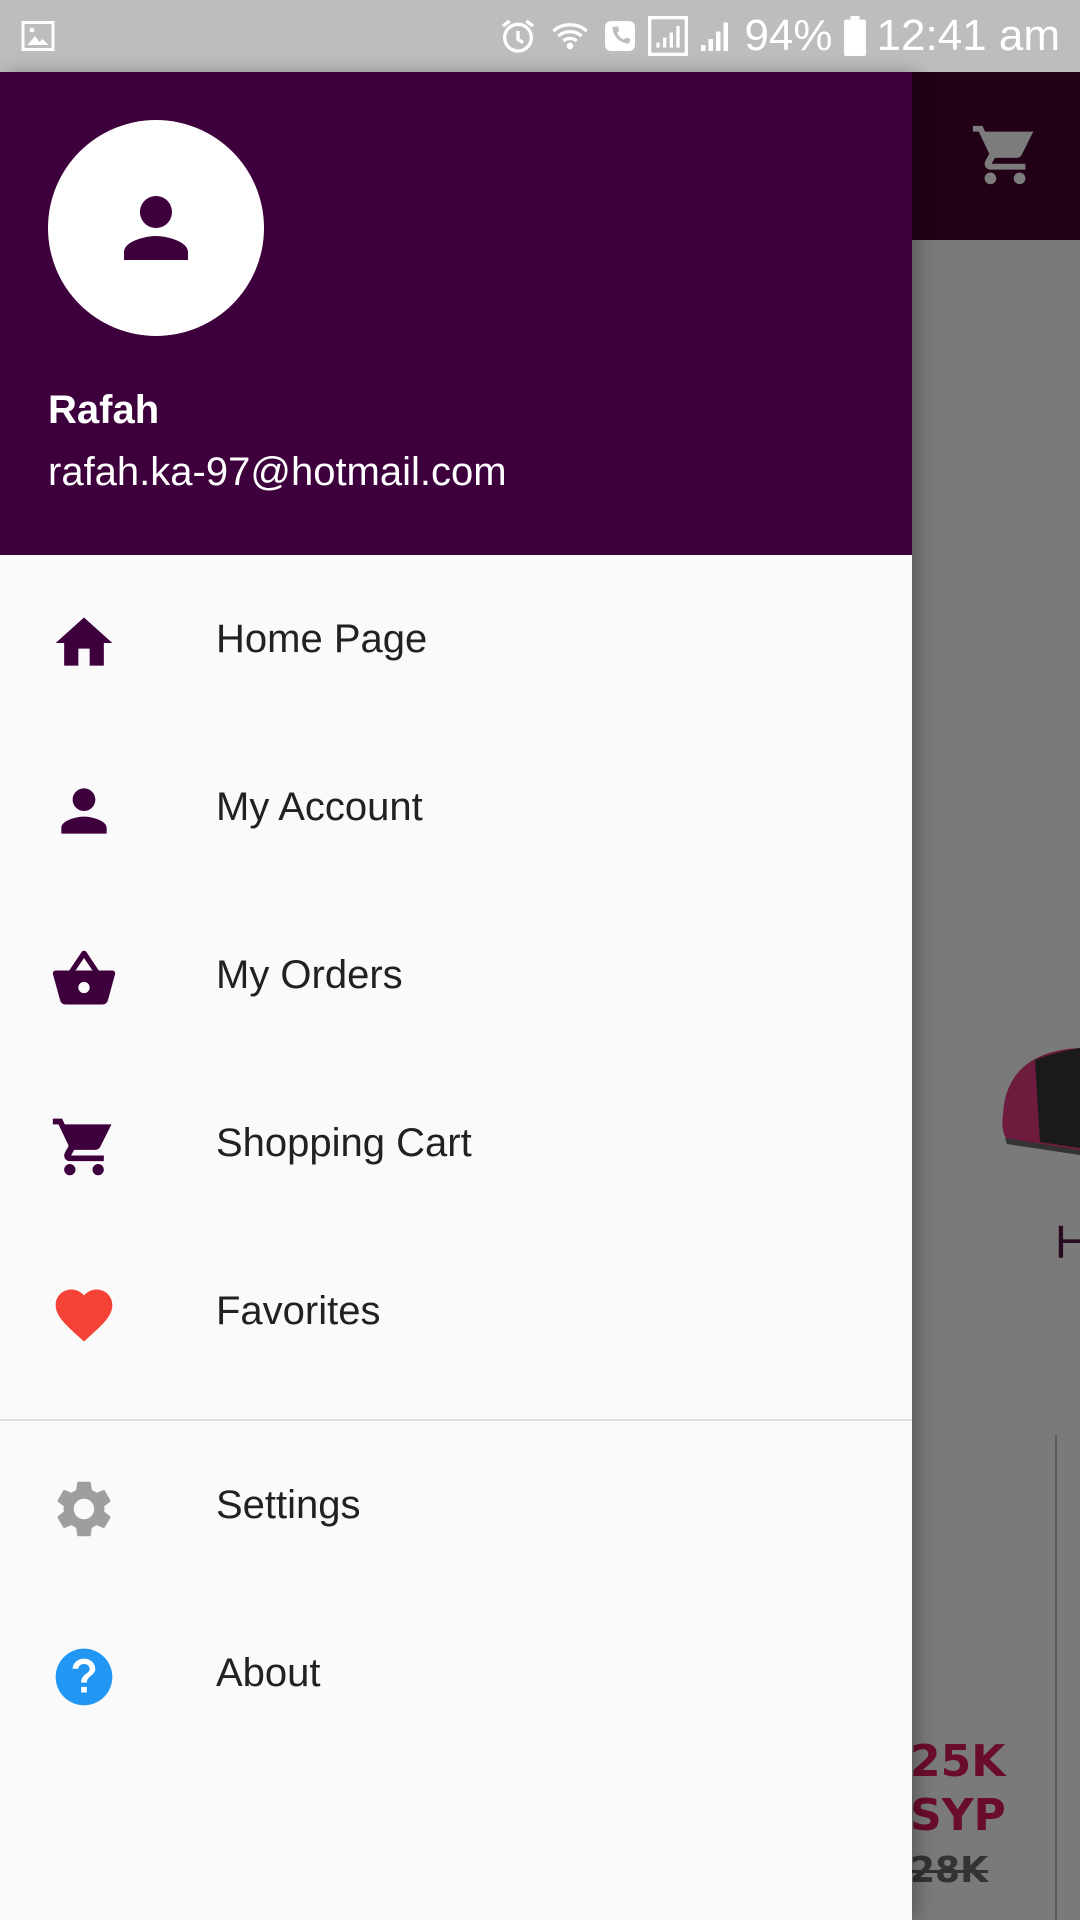 This screenshot has height=1920, width=1080. What do you see at coordinates (84, 1147) in the screenshot?
I see `cart-icon` at bounding box center [84, 1147].